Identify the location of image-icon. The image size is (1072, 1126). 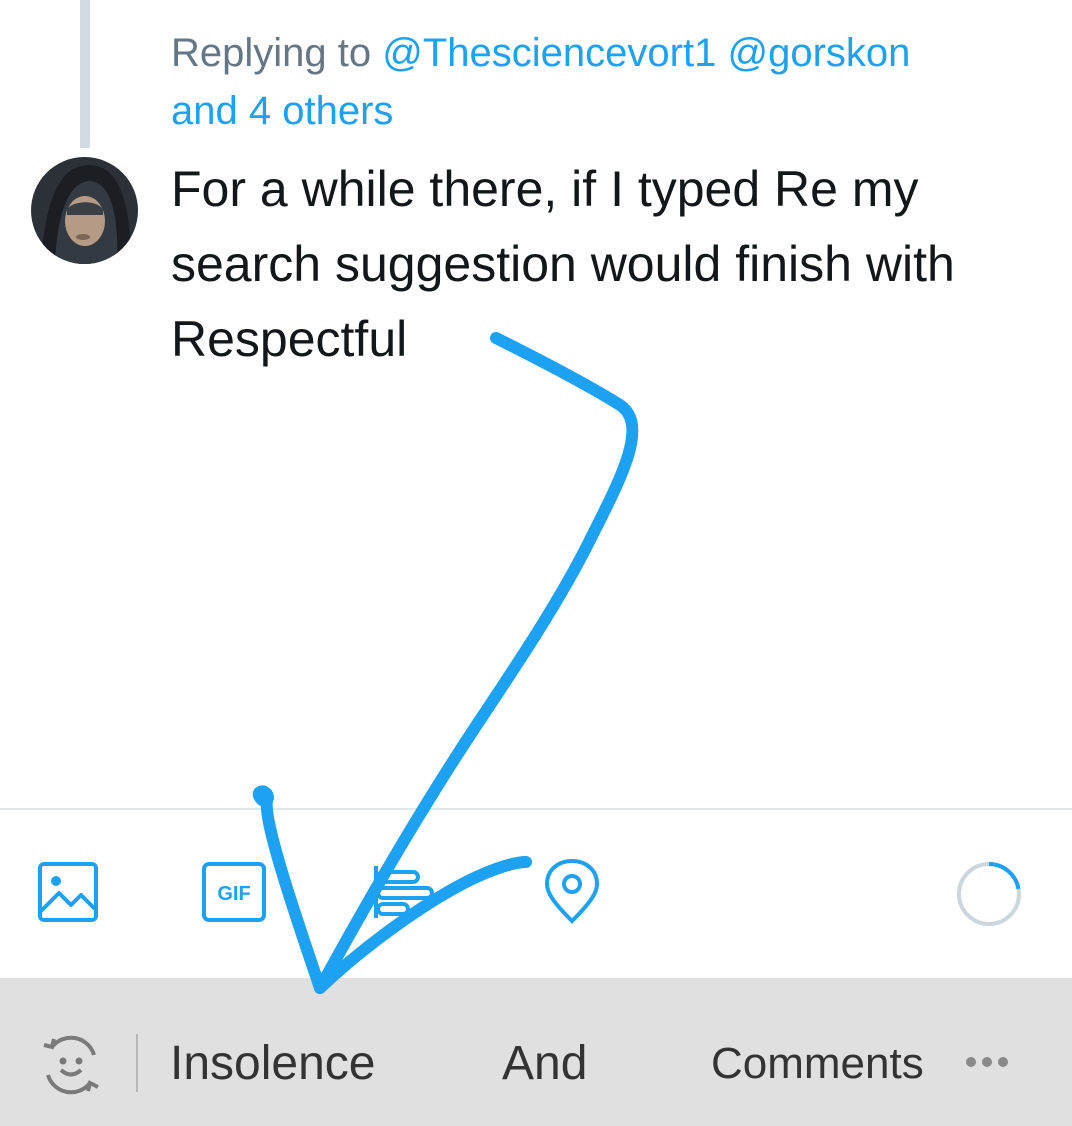
(68, 892).